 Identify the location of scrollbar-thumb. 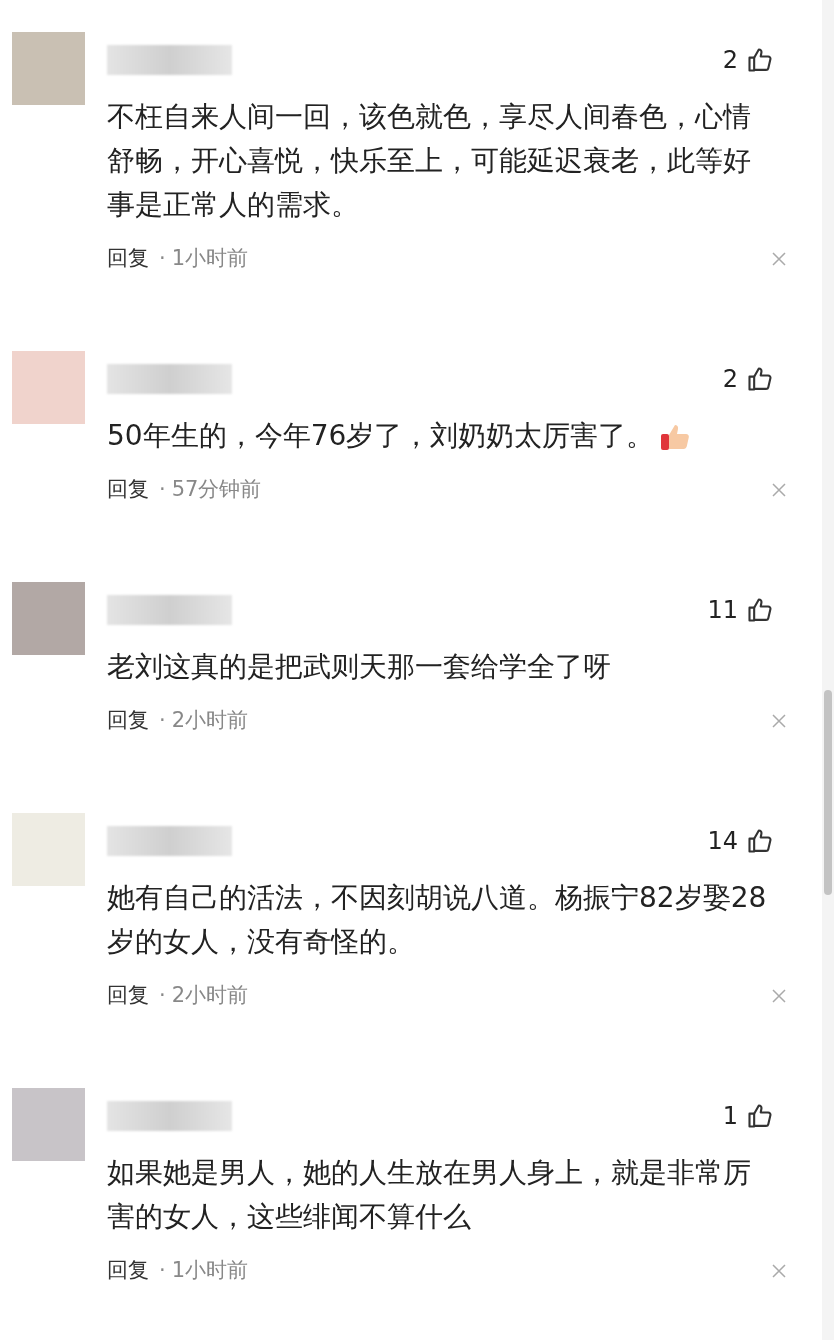
(828, 792).